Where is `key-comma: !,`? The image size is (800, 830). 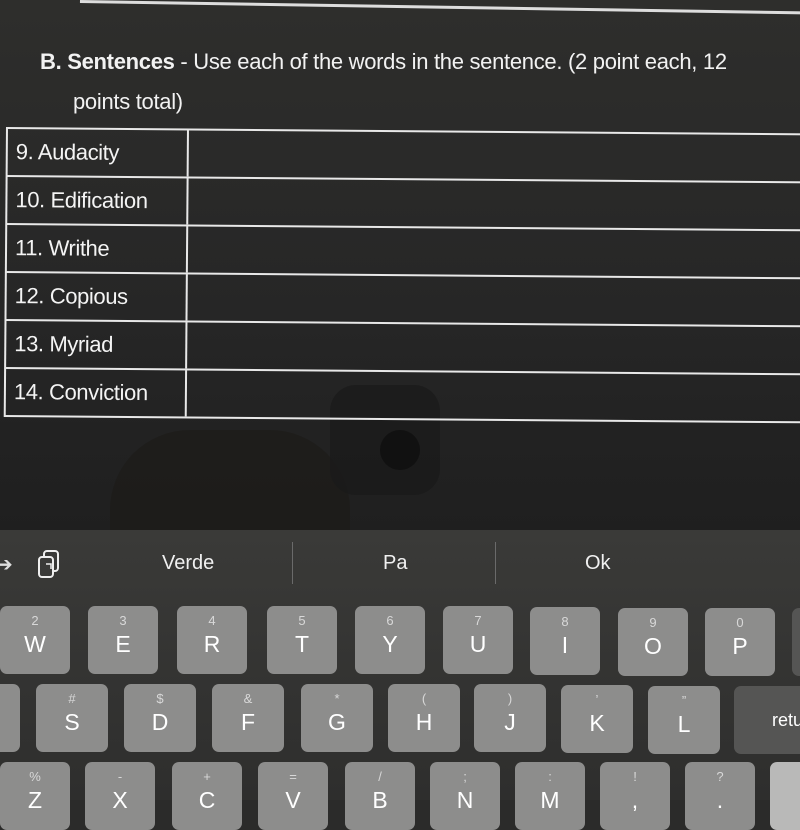
key-comma: !, is located at coordinates (635, 796).